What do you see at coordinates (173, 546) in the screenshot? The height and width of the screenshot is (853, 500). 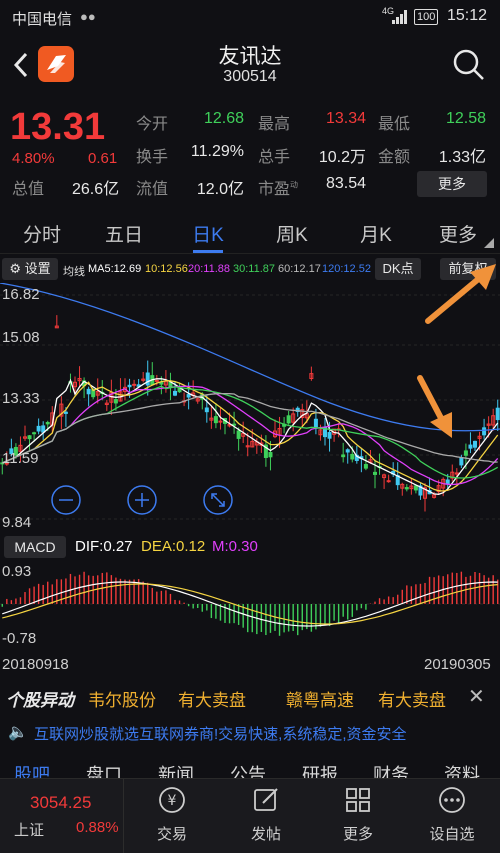 I see `macd-dea: DEA:0.12` at bounding box center [173, 546].